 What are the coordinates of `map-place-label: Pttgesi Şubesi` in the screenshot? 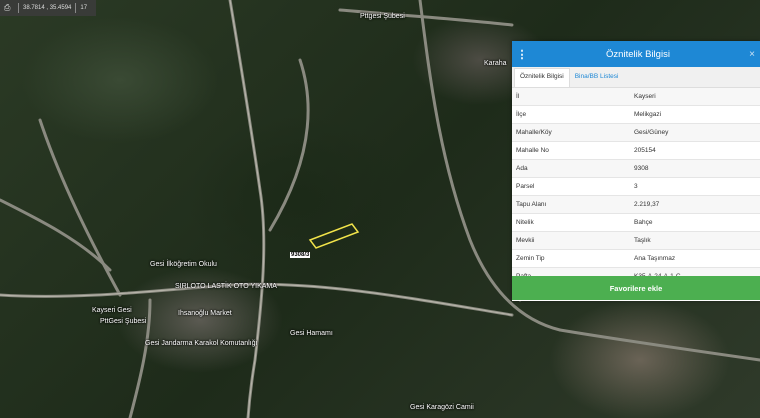 It's located at (382, 16).